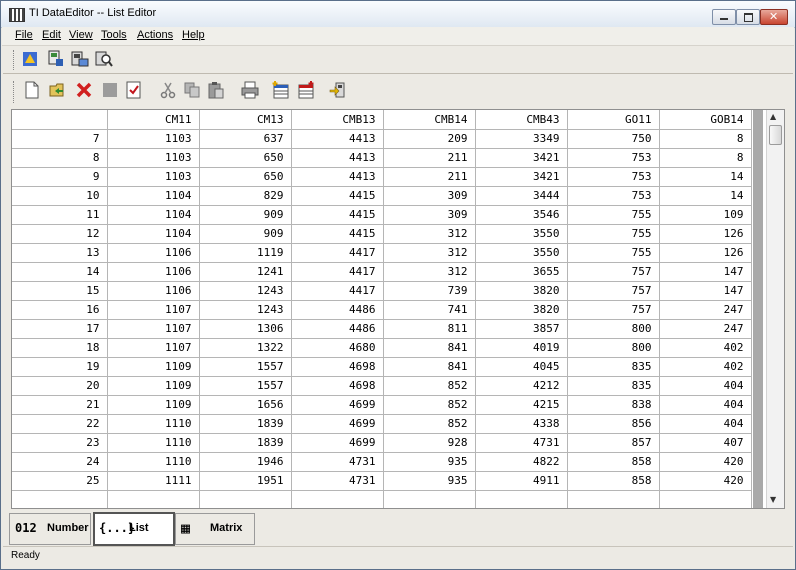 Image resolution: width=796 pixels, height=570 pixels. I want to click on insert-column-icon, so click(306, 90).